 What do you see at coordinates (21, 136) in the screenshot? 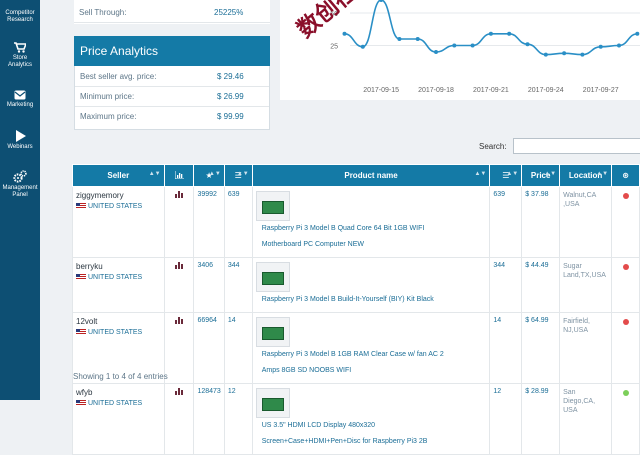
I see `play-icon` at bounding box center [21, 136].